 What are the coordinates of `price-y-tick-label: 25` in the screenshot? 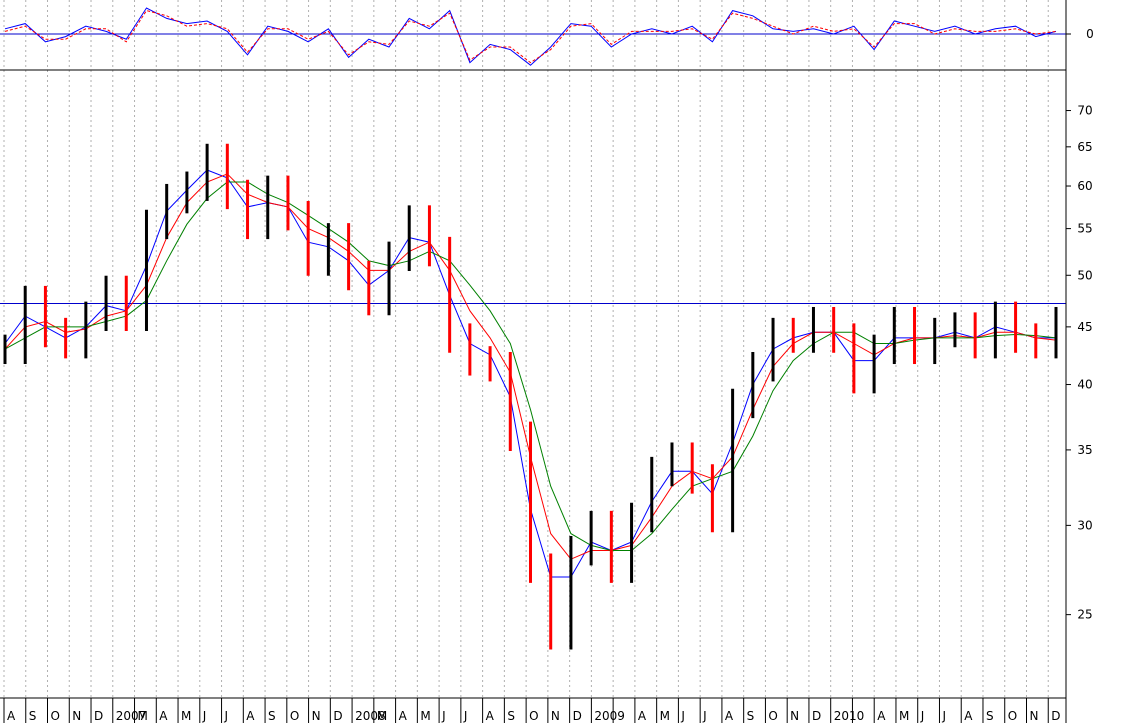 It's located at (1084, 615).